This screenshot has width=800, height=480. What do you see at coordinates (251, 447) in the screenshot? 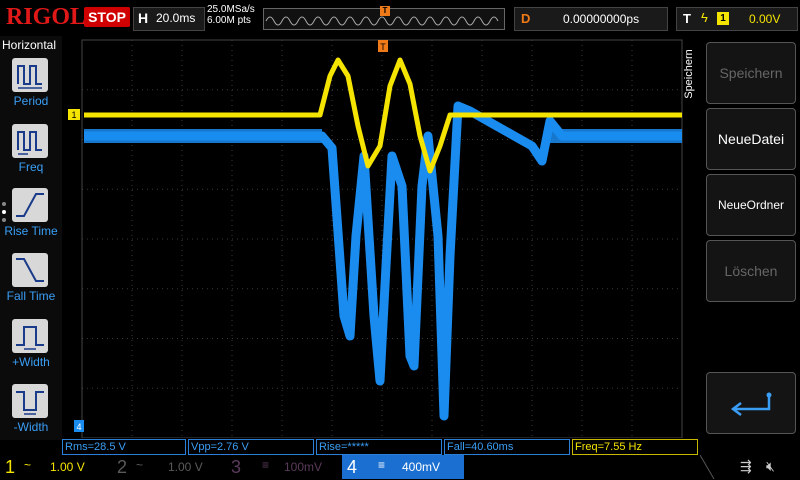
I see `measure-vpp: Vpp=2.76 V` at bounding box center [251, 447].